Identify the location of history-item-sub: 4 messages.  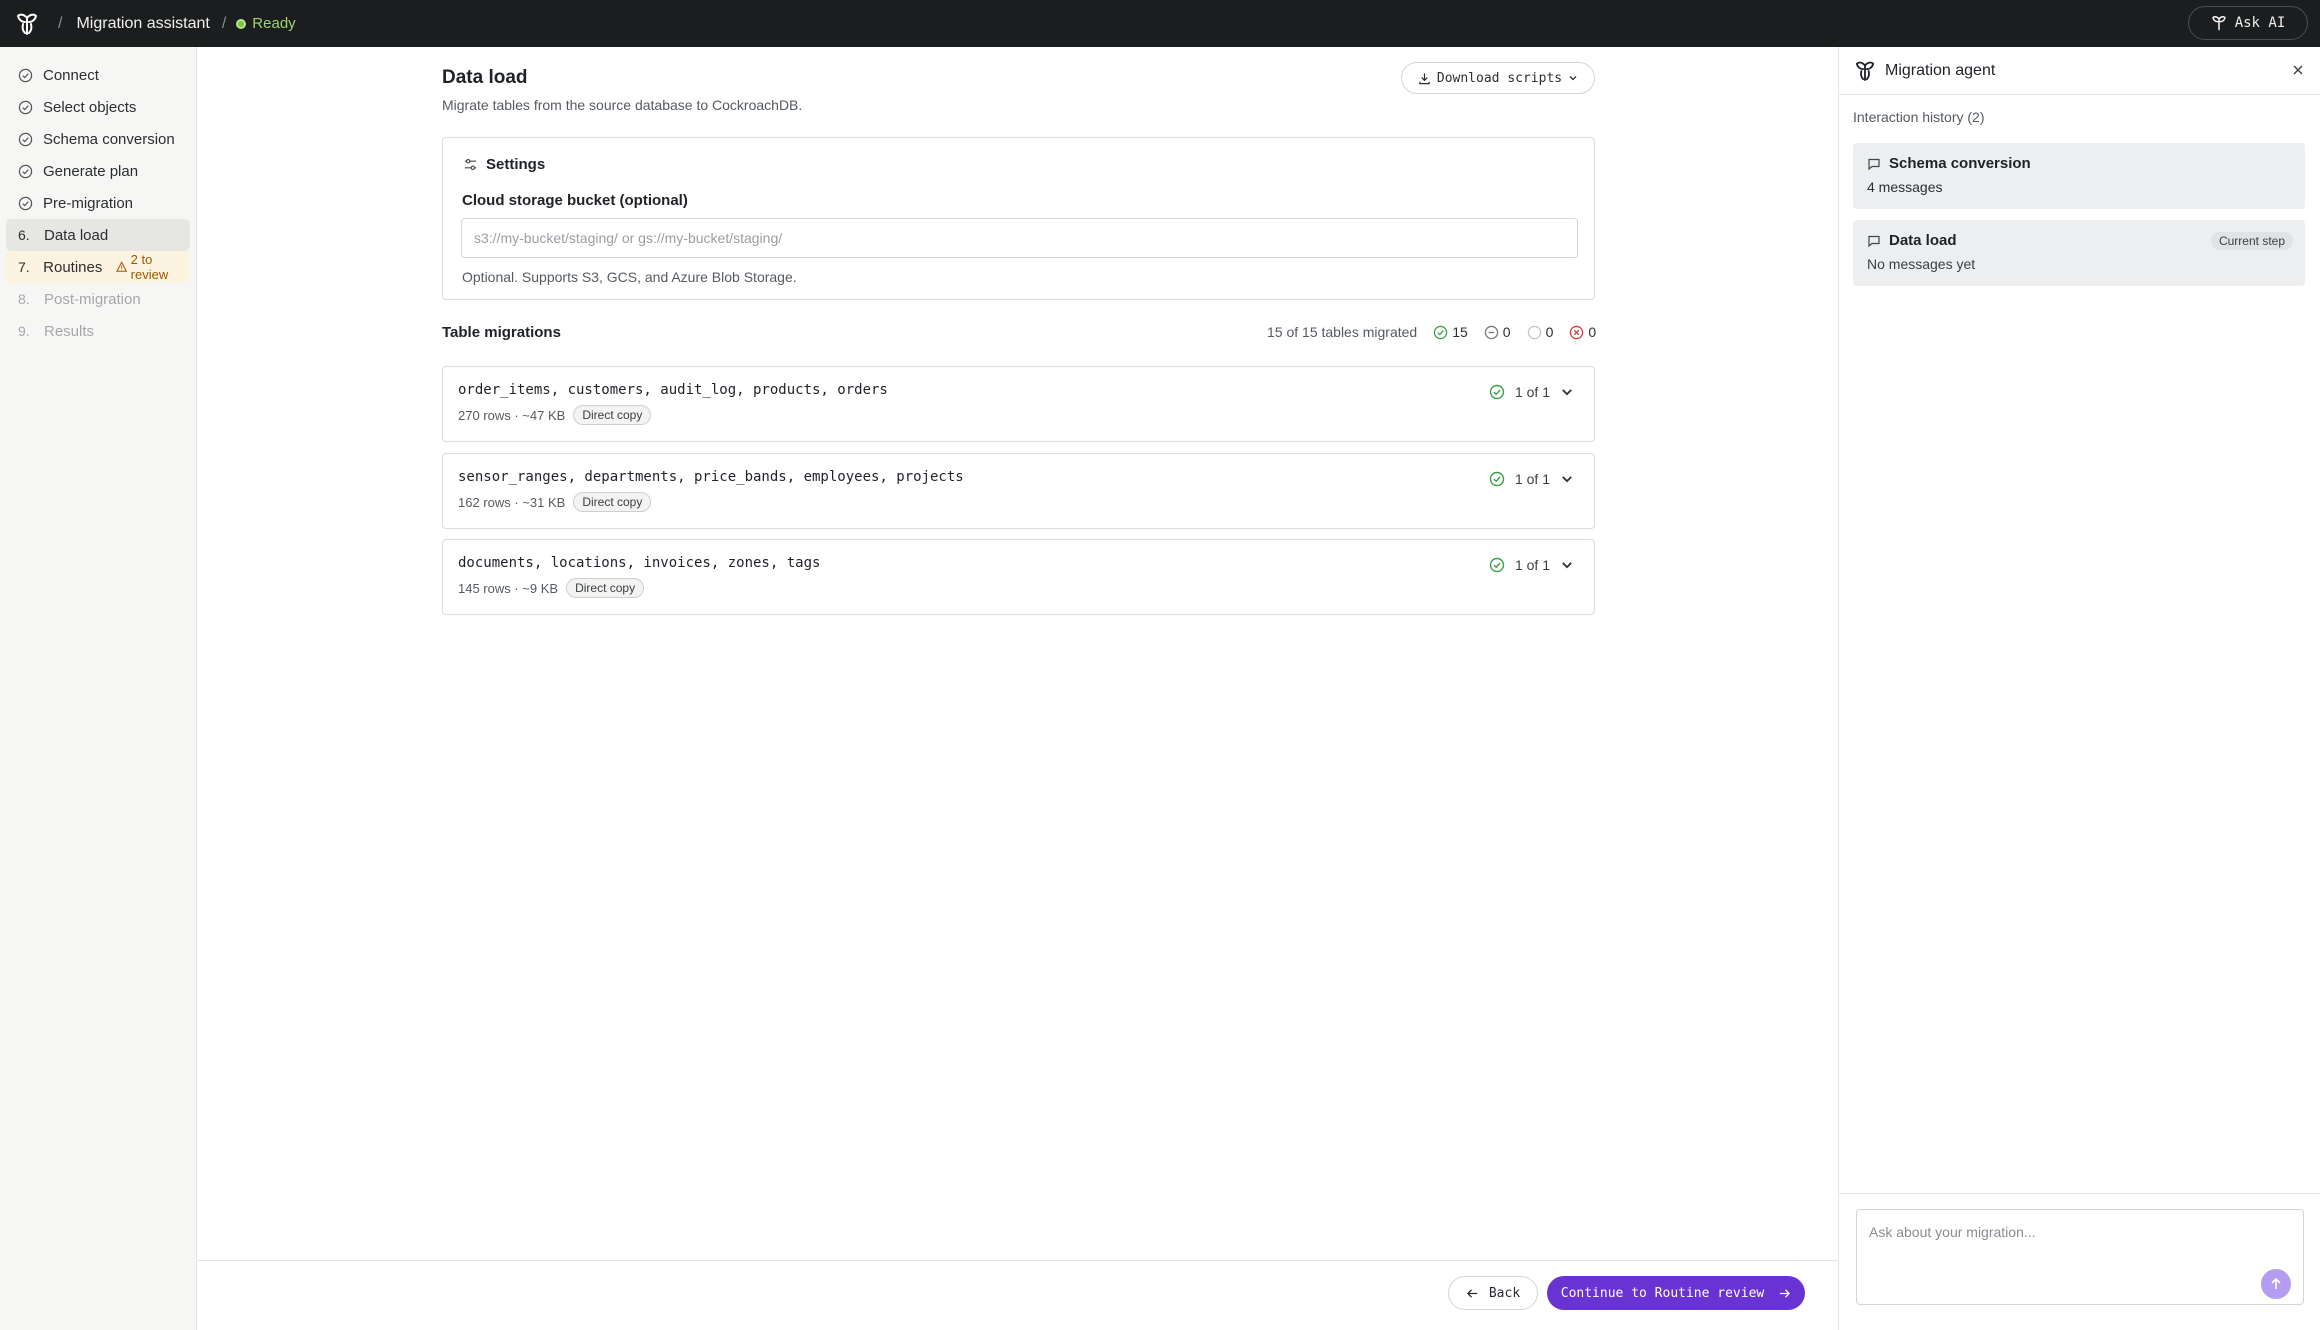
(1905, 187).